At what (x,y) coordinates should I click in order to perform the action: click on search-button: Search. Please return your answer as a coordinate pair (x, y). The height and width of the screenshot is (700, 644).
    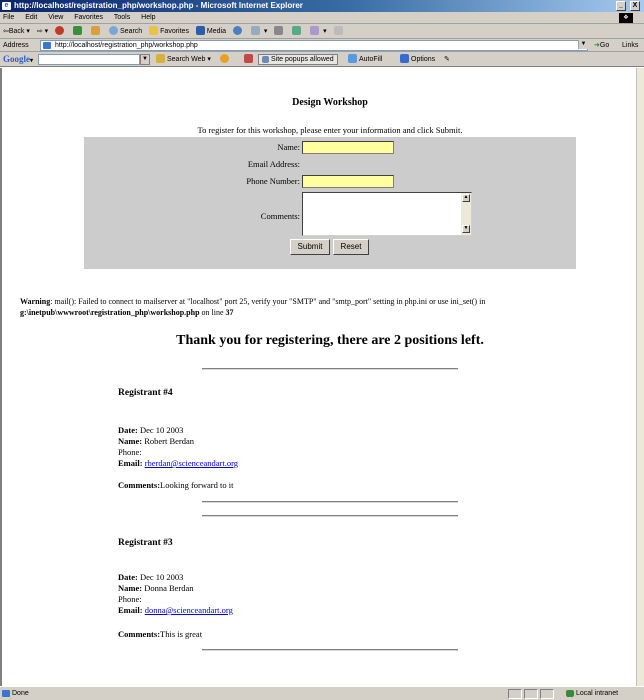
    Looking at the image, I should click on (125, 31).